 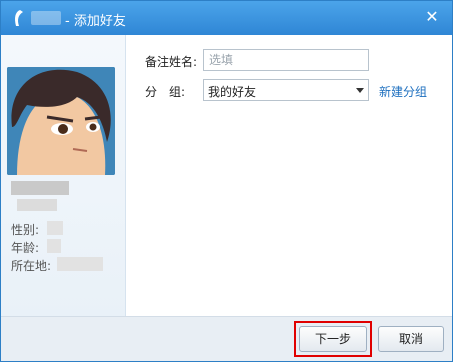 What do you see at coordinates (46, 18) in the screenshot?
I see `blurred-username` at bounding box center [46, 18].